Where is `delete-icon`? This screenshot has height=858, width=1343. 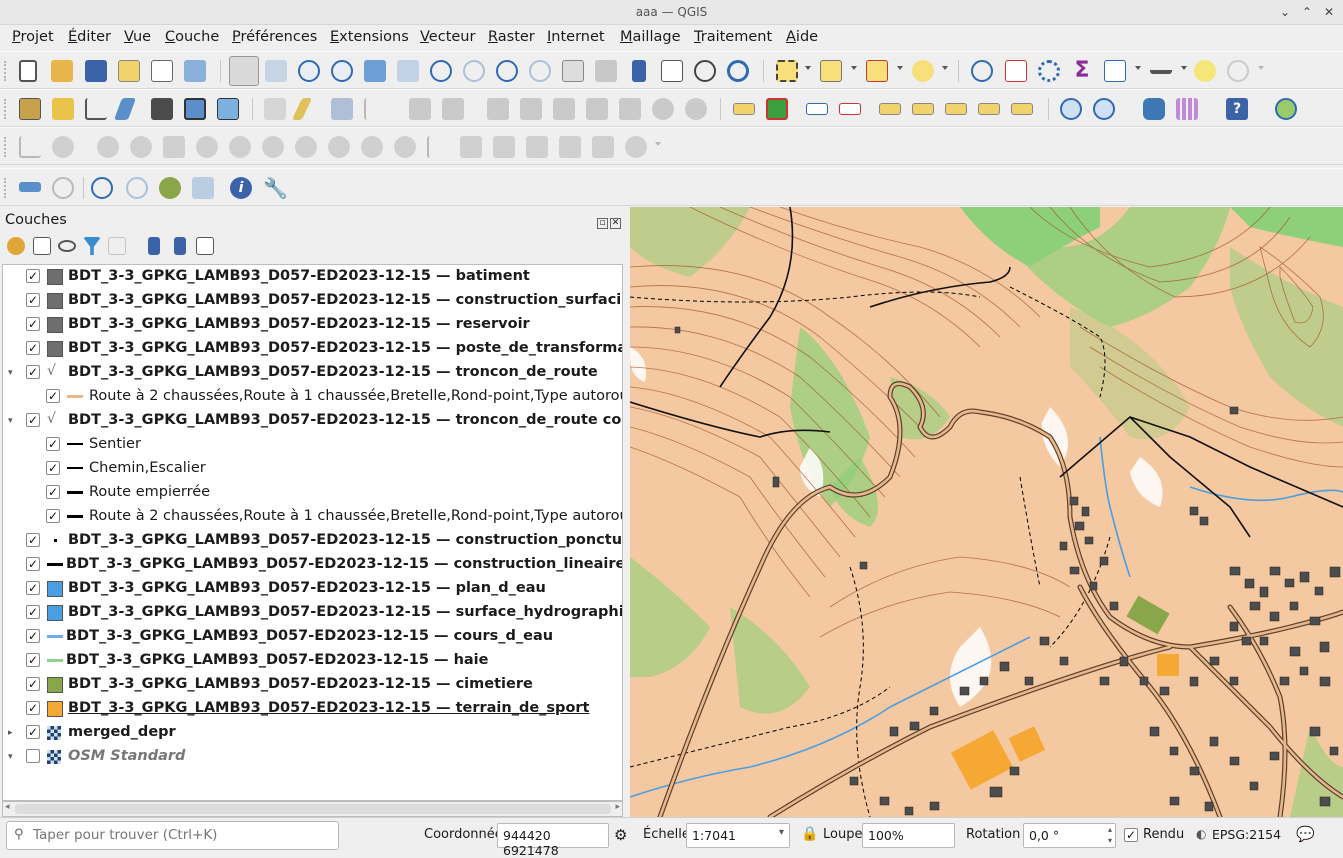 delete-icon is located at coordinates (531, 109).